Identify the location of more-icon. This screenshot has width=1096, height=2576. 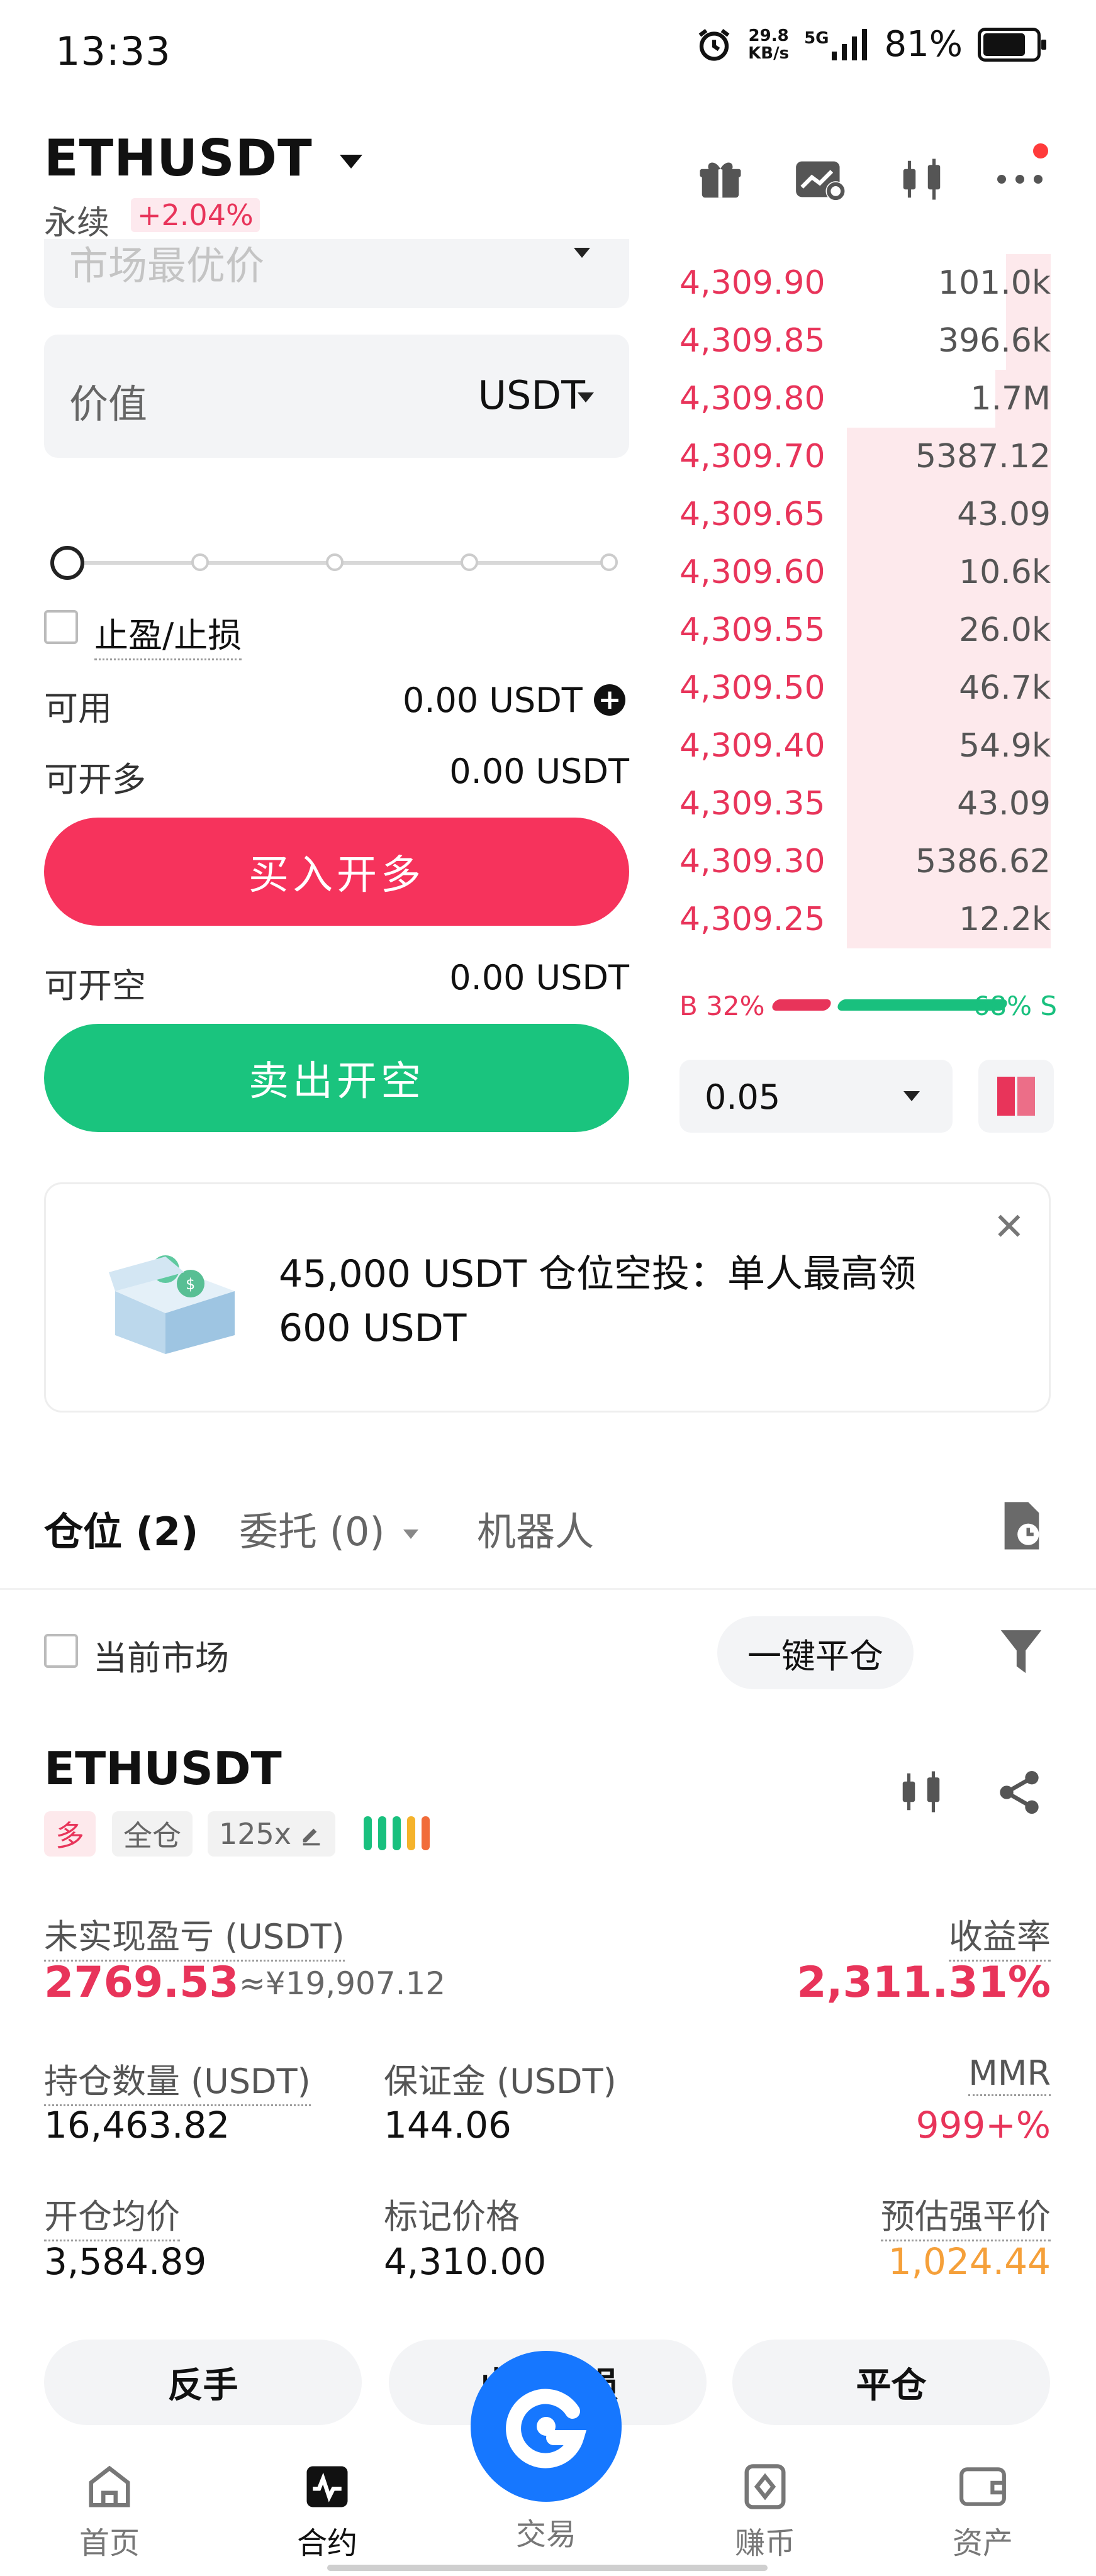
(1020, 179).